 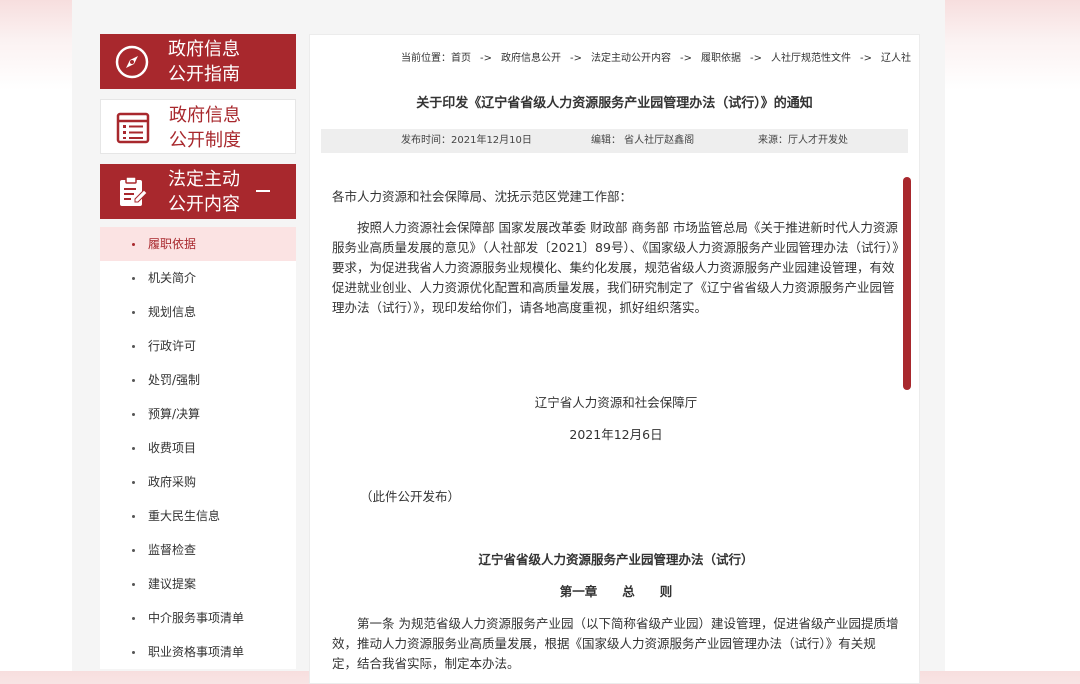 I want to click on chapter-heading: 第一章 总 则, so click(x=616, y=591).